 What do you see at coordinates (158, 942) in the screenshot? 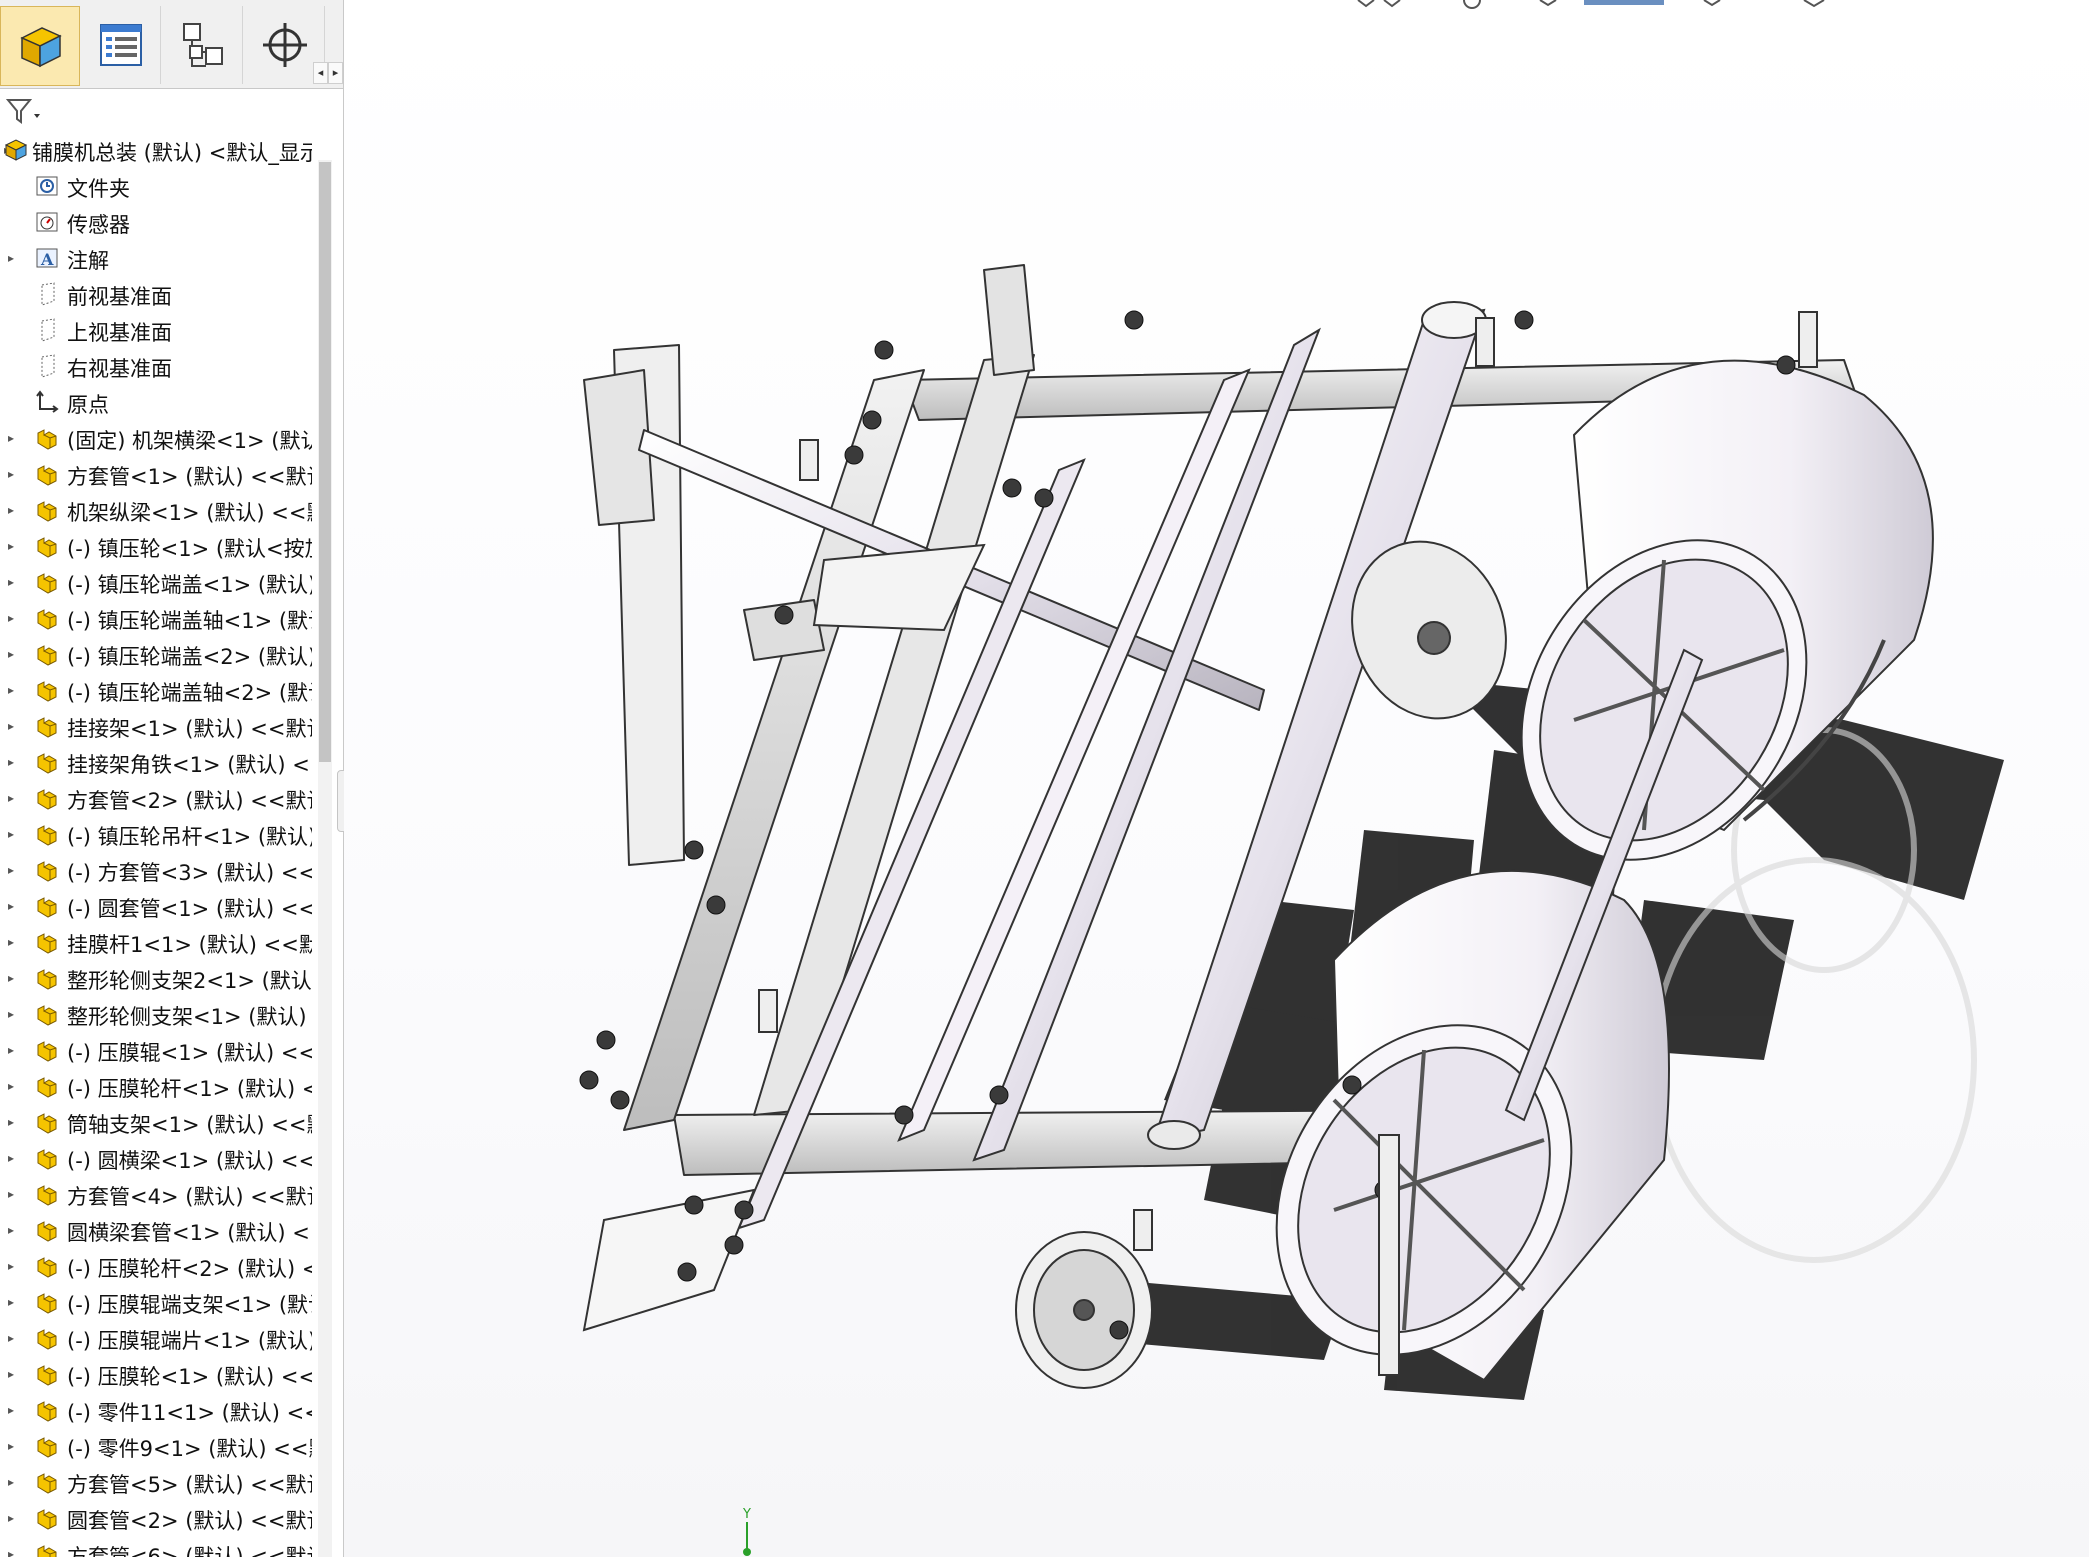
I see `tree-item: ▸ 挂膜杆1<1> (默认) <<默认` at bounding box center [158, 942].